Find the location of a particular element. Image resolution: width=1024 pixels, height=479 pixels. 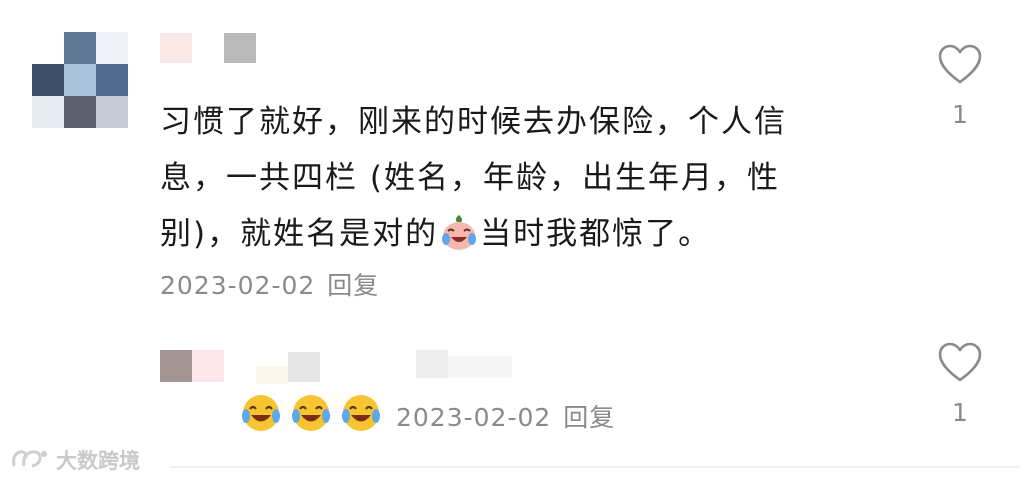

watermark-text: 大数跨境 is located at coordinates (98, 461).